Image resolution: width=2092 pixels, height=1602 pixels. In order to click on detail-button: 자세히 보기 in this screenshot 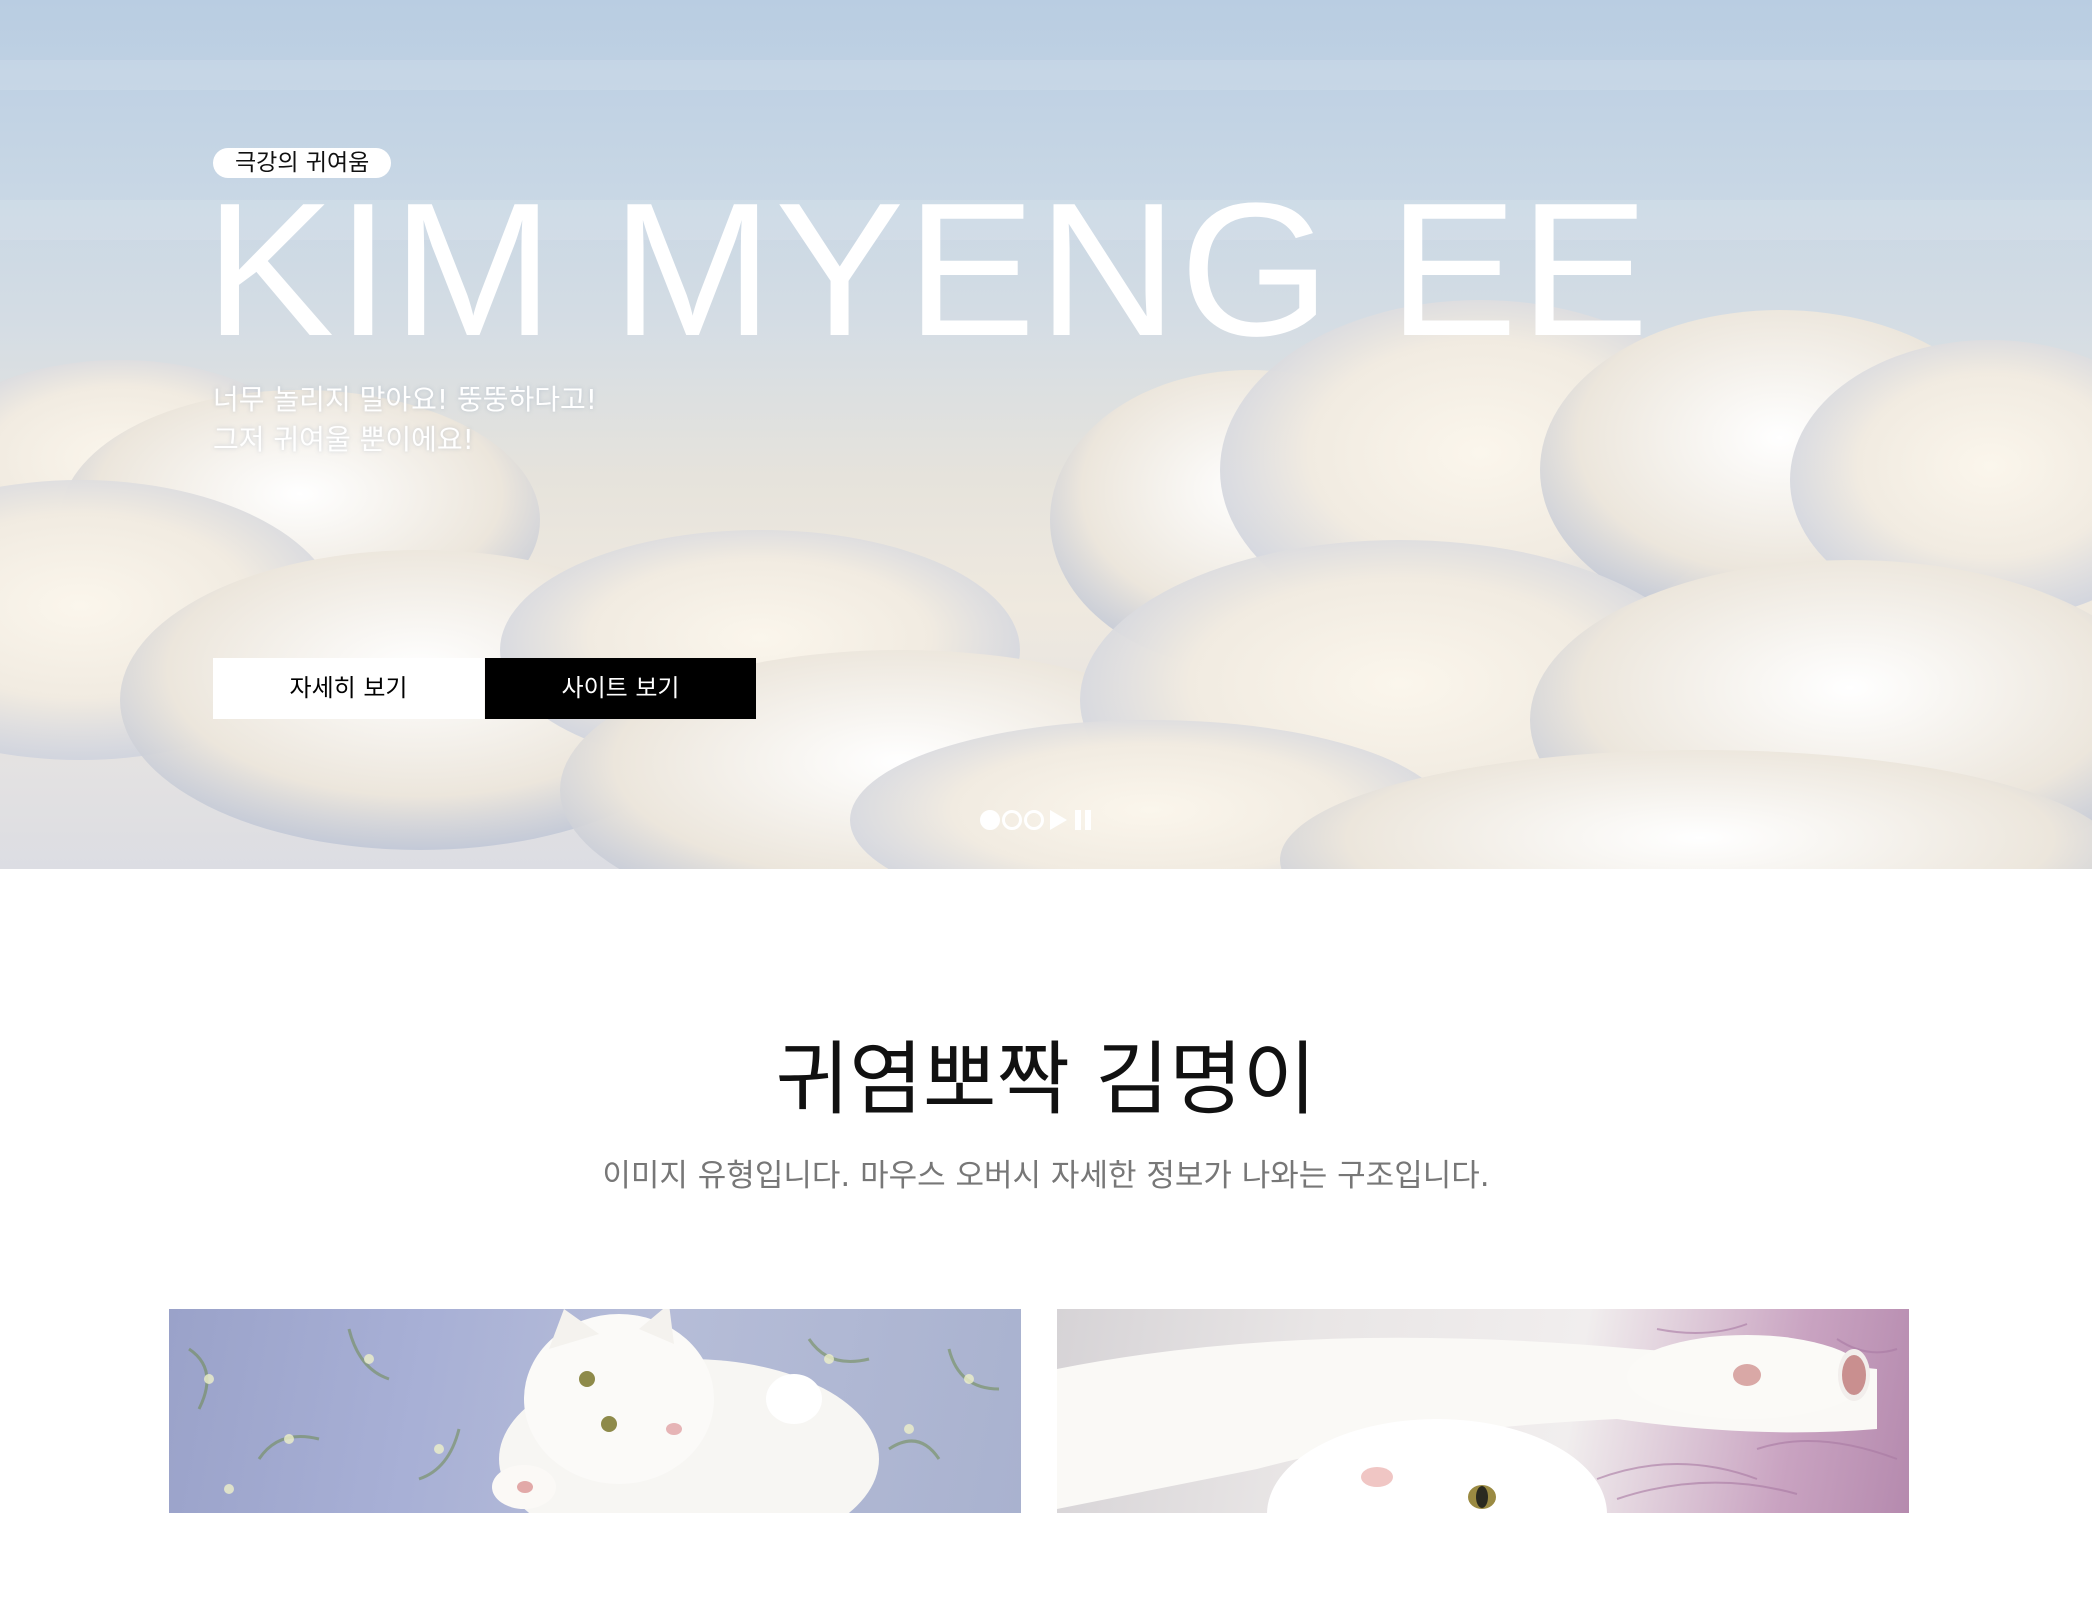, I will do `click(348, 688)`.